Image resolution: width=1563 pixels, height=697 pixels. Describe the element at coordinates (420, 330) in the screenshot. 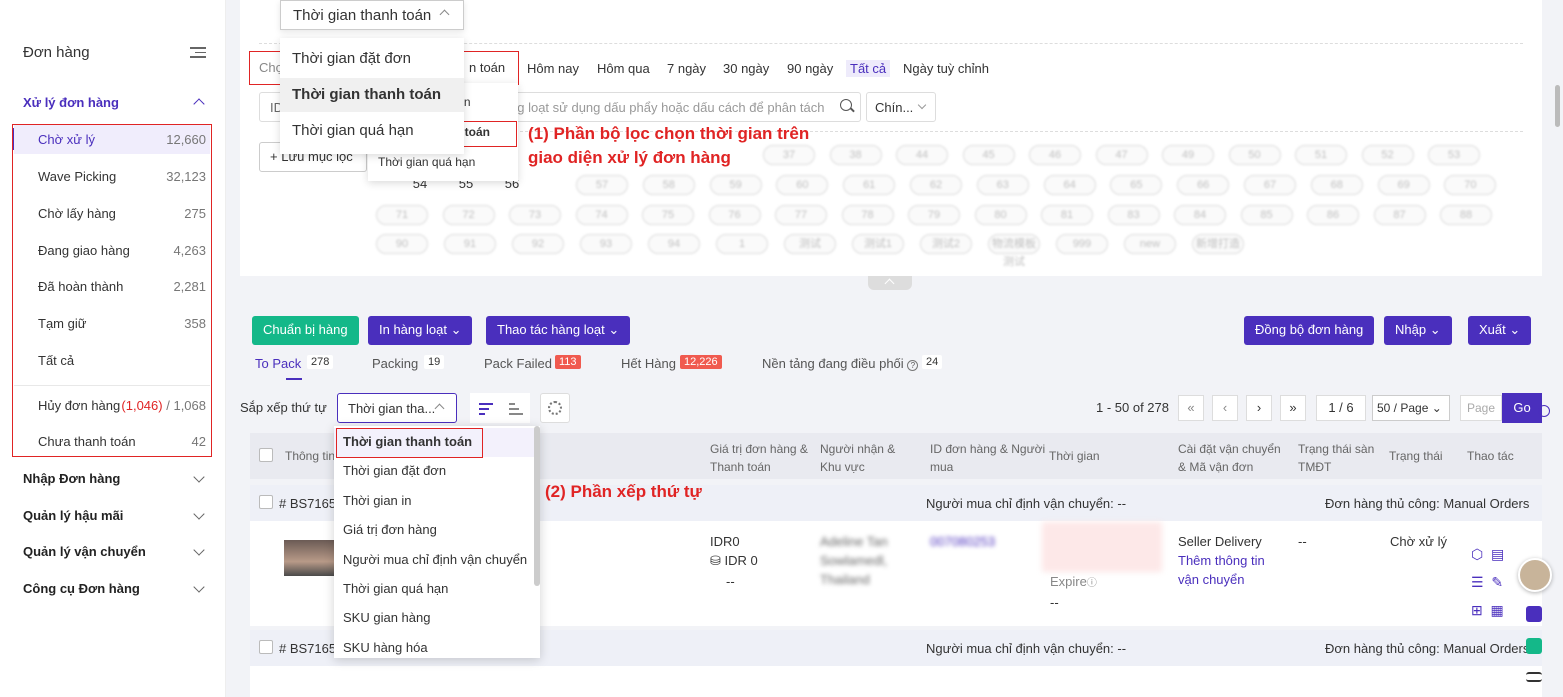

I see `print-bulk-button: In hàng loạt ⌄` at that location.